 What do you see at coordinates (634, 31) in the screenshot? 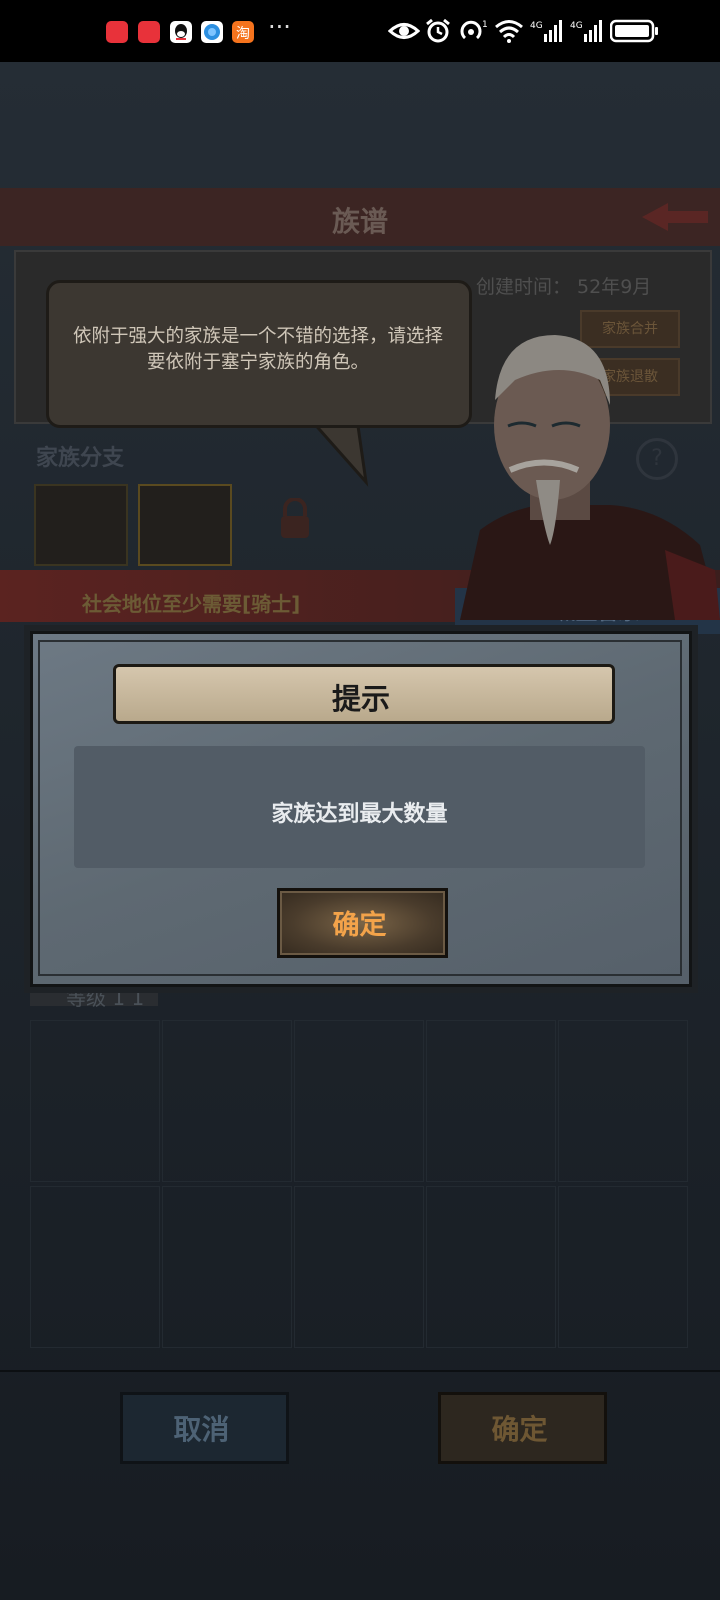
I see `battery-icon` at bounding box center [634, 31].